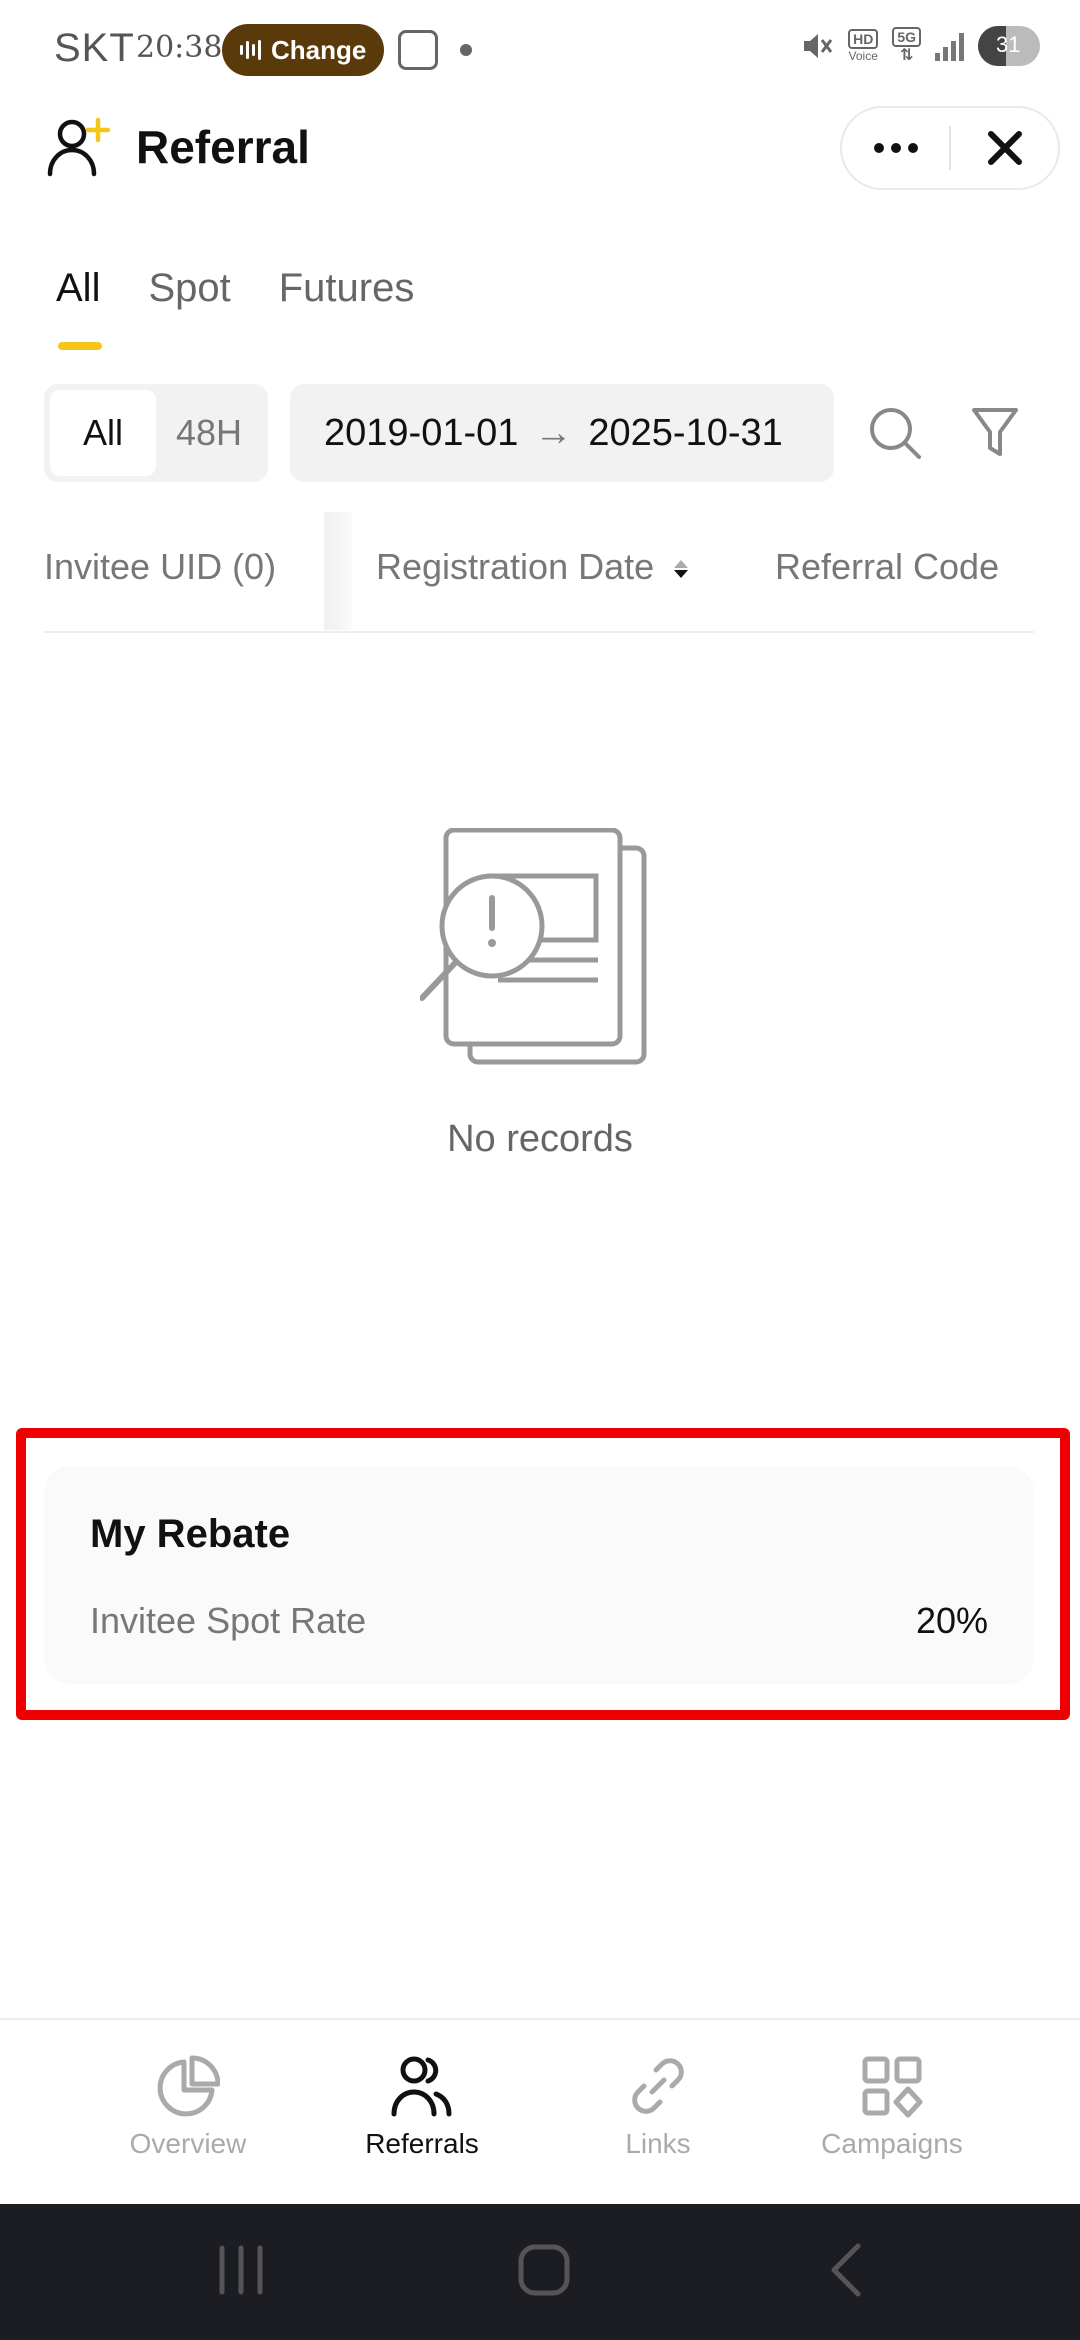 This screenshot has width=1080, height=2340. Describe the element at coordinates (951, 1620) in the screenshot. I see `rebate-value: 20%` at that location.